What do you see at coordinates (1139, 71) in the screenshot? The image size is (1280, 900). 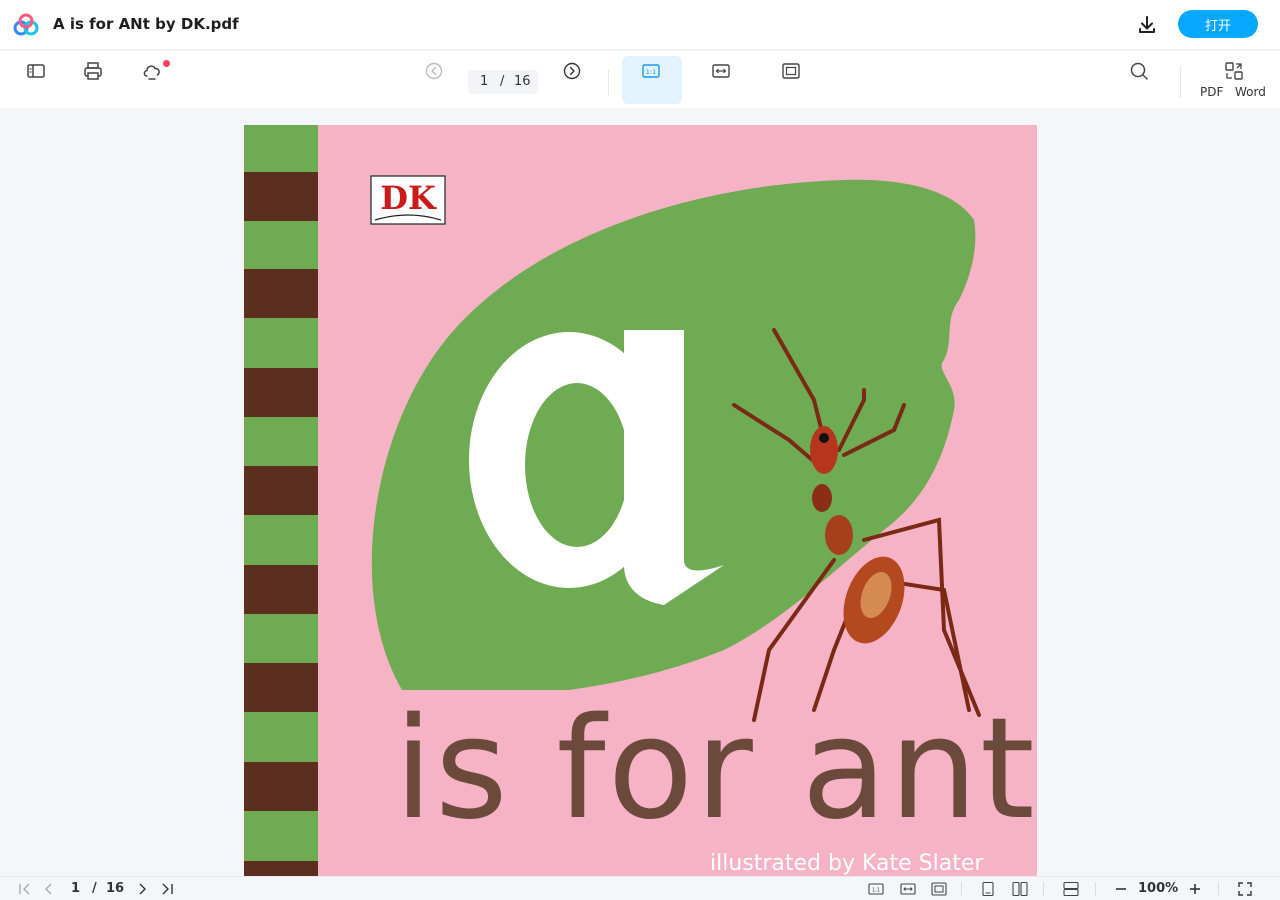 I see `search-icon` at bounding box center [1139, 71].